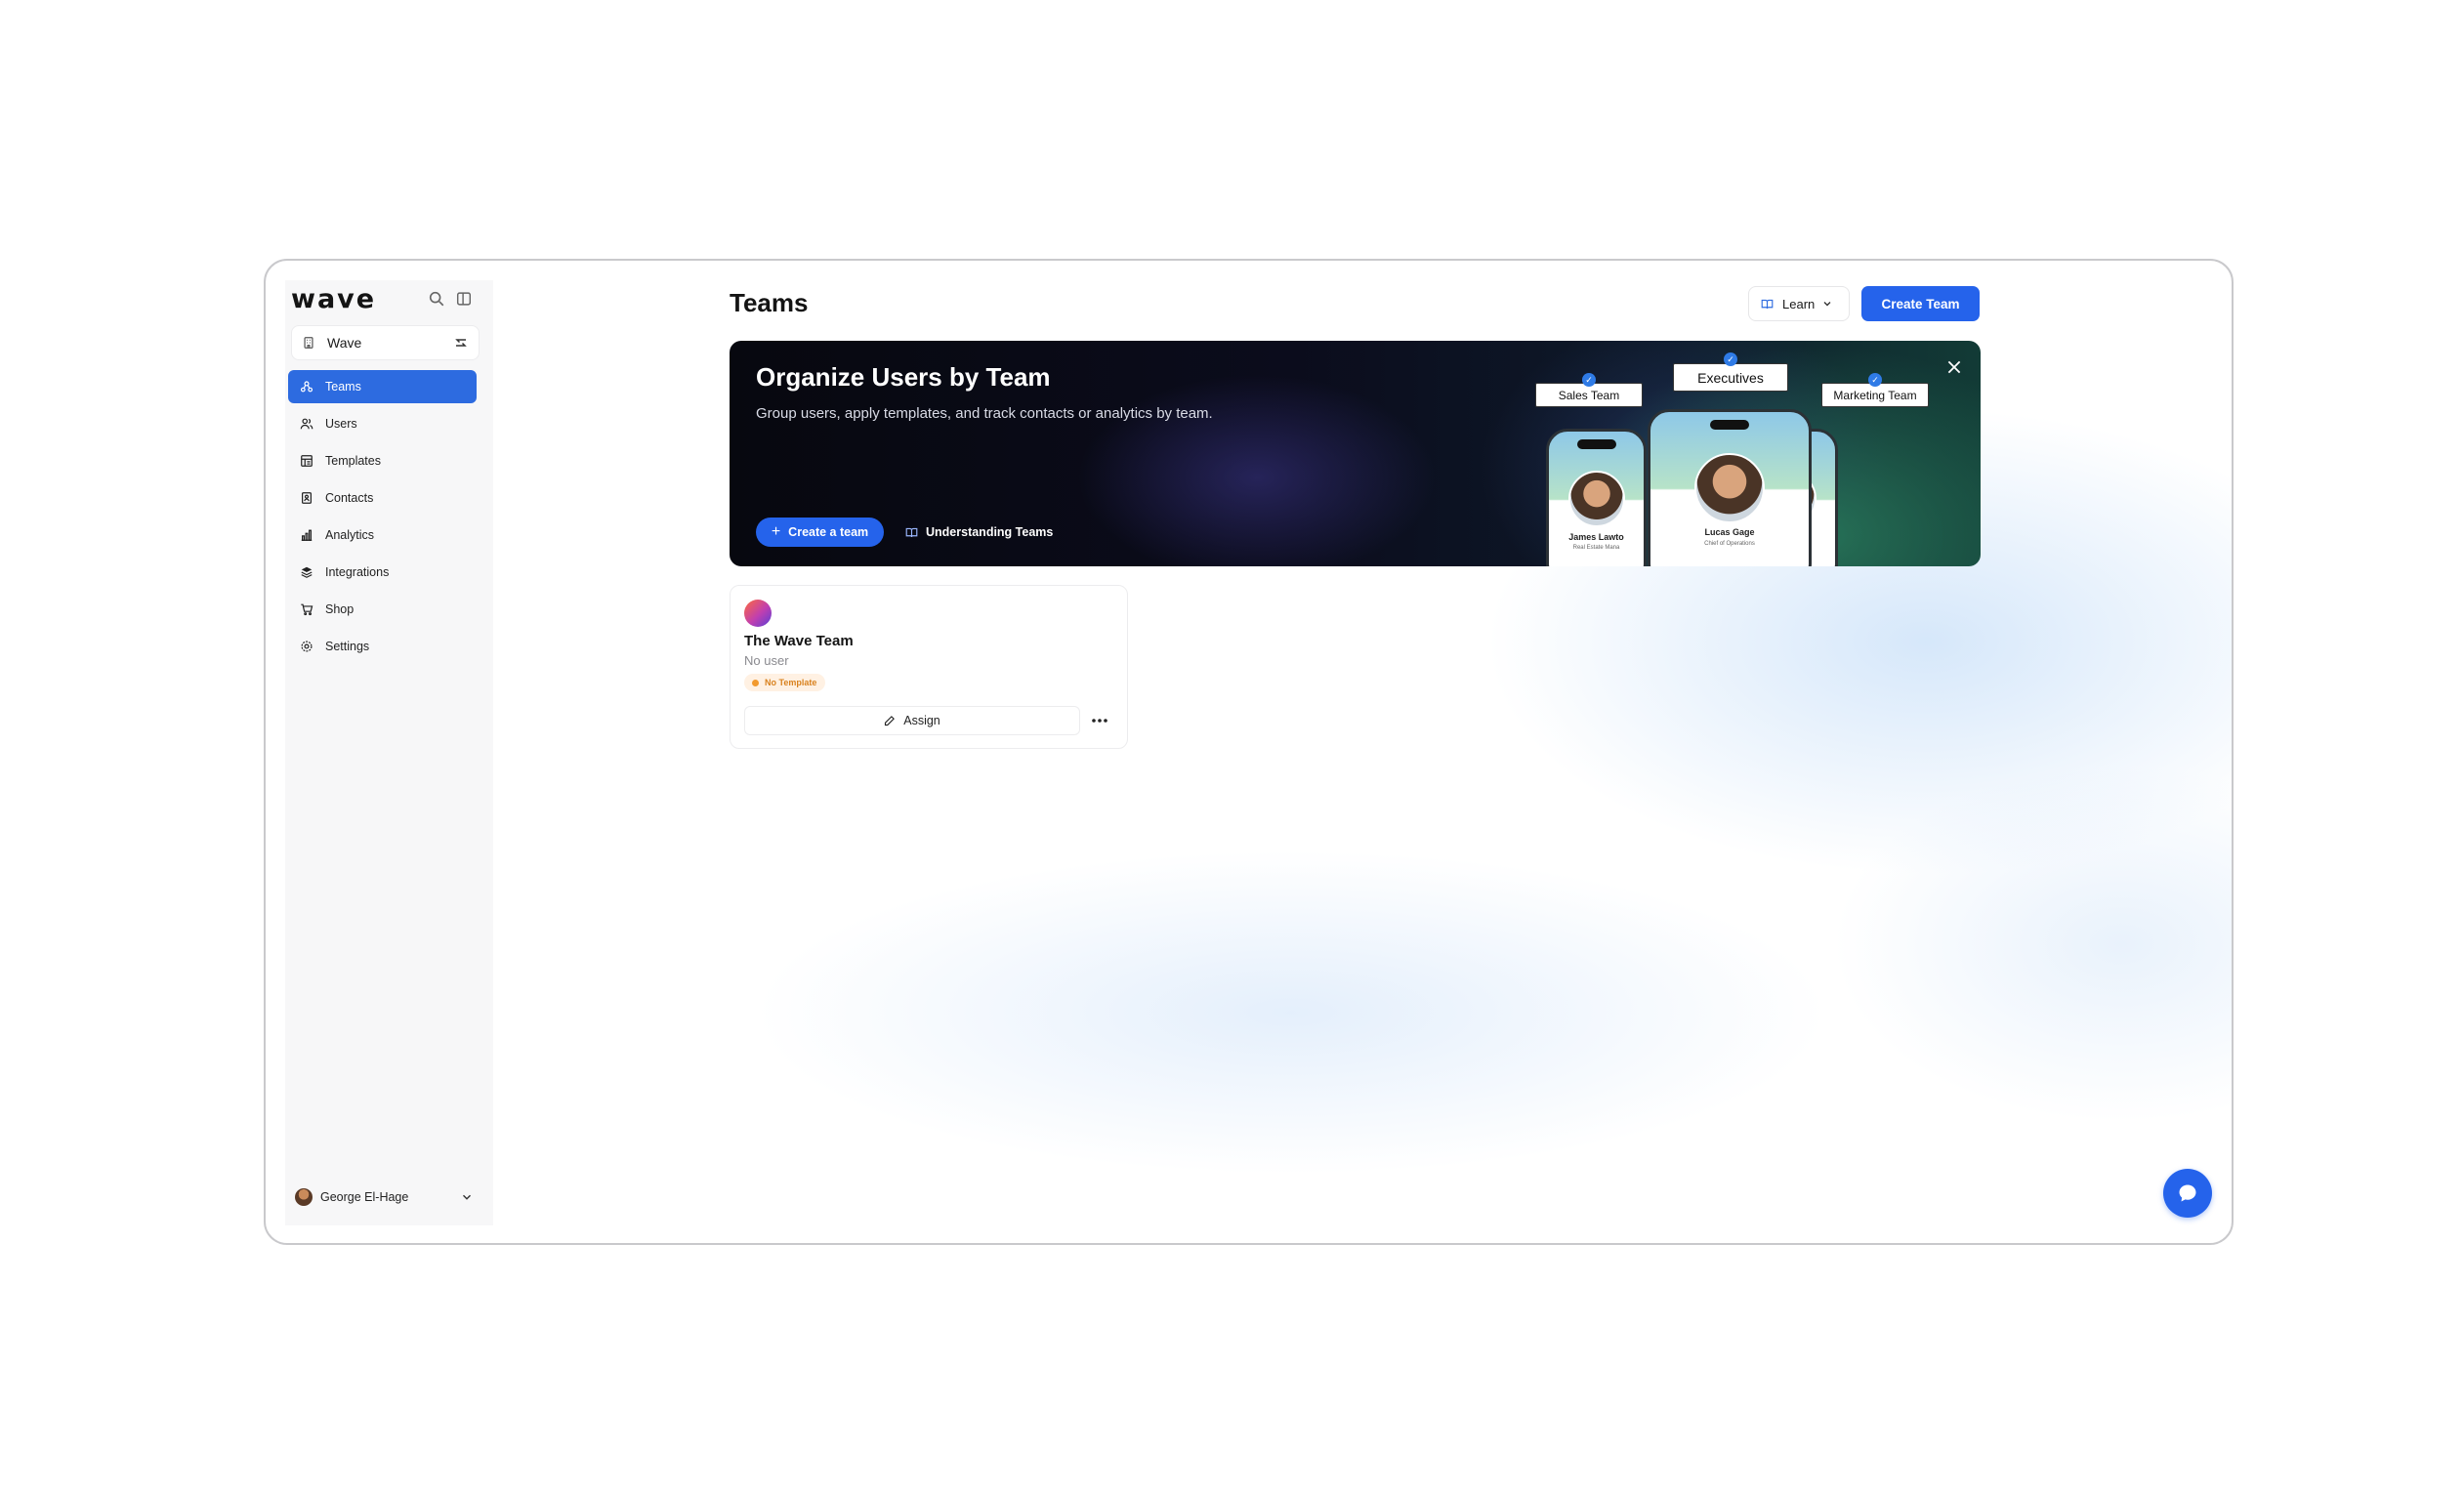 This screenshot has height=1492, width=2464. I want to click on plus-icon: +, so click(776, 531).